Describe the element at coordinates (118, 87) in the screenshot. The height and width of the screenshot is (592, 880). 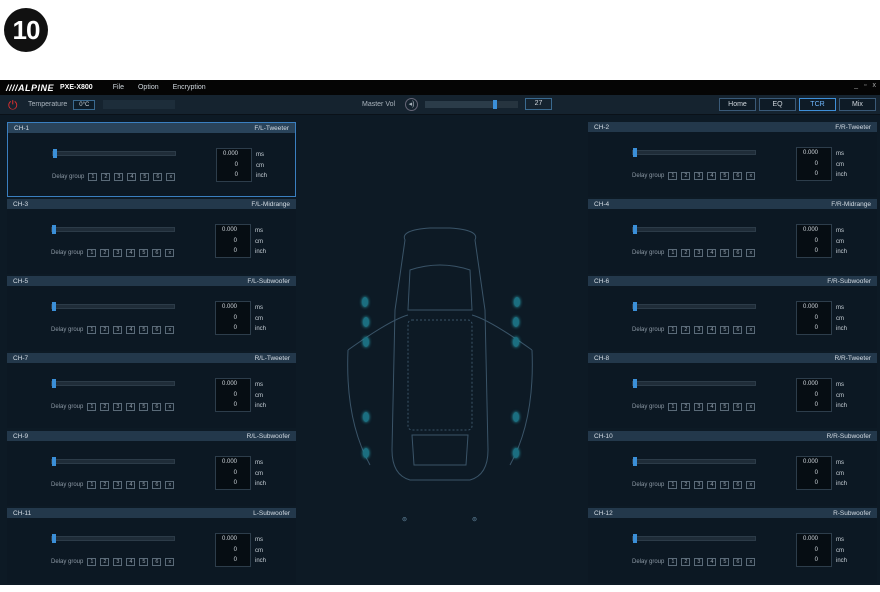
I see `menu-file: File` at that location.